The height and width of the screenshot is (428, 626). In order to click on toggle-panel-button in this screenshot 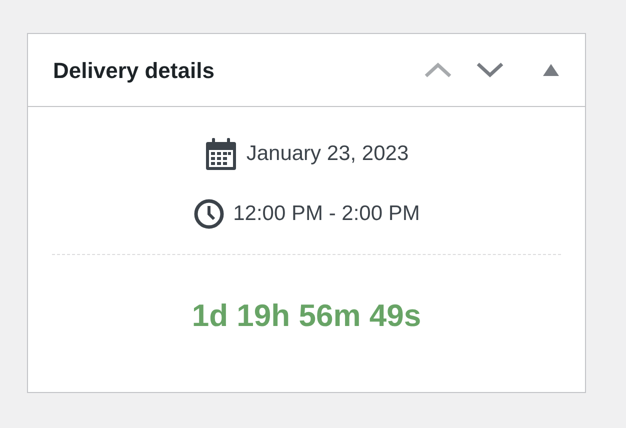, I will do `click(551, 70)`.